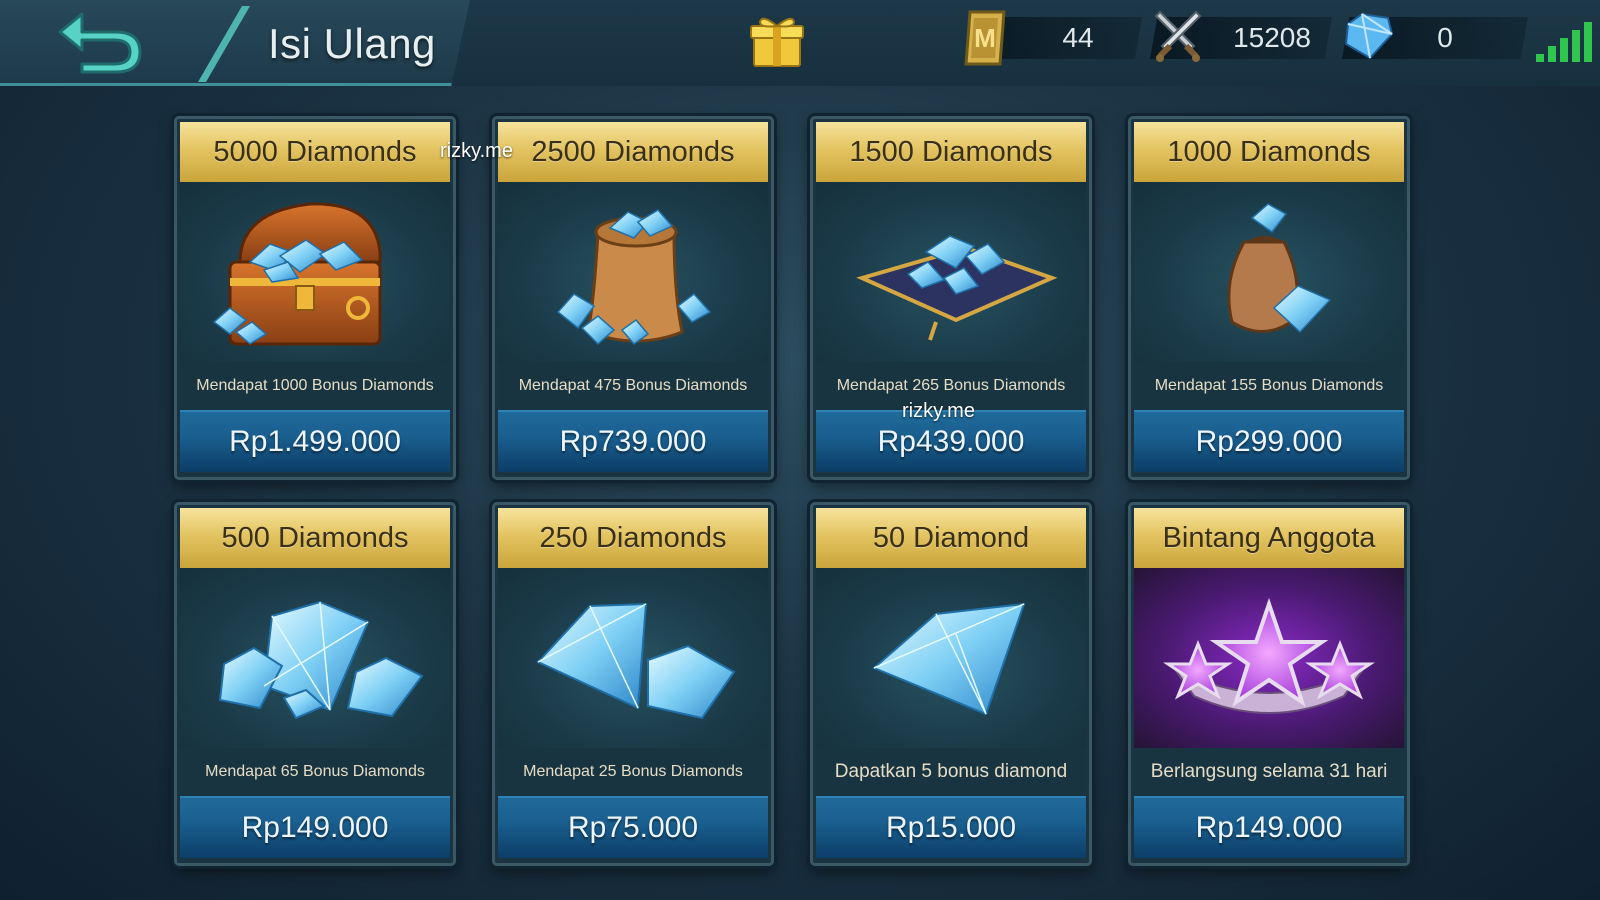 The height and width of the screenshot is (900, 1600). Describe the element at coordinates (352, 43) in the screenshot. I see `page-title: Isi Ulang` at that location.